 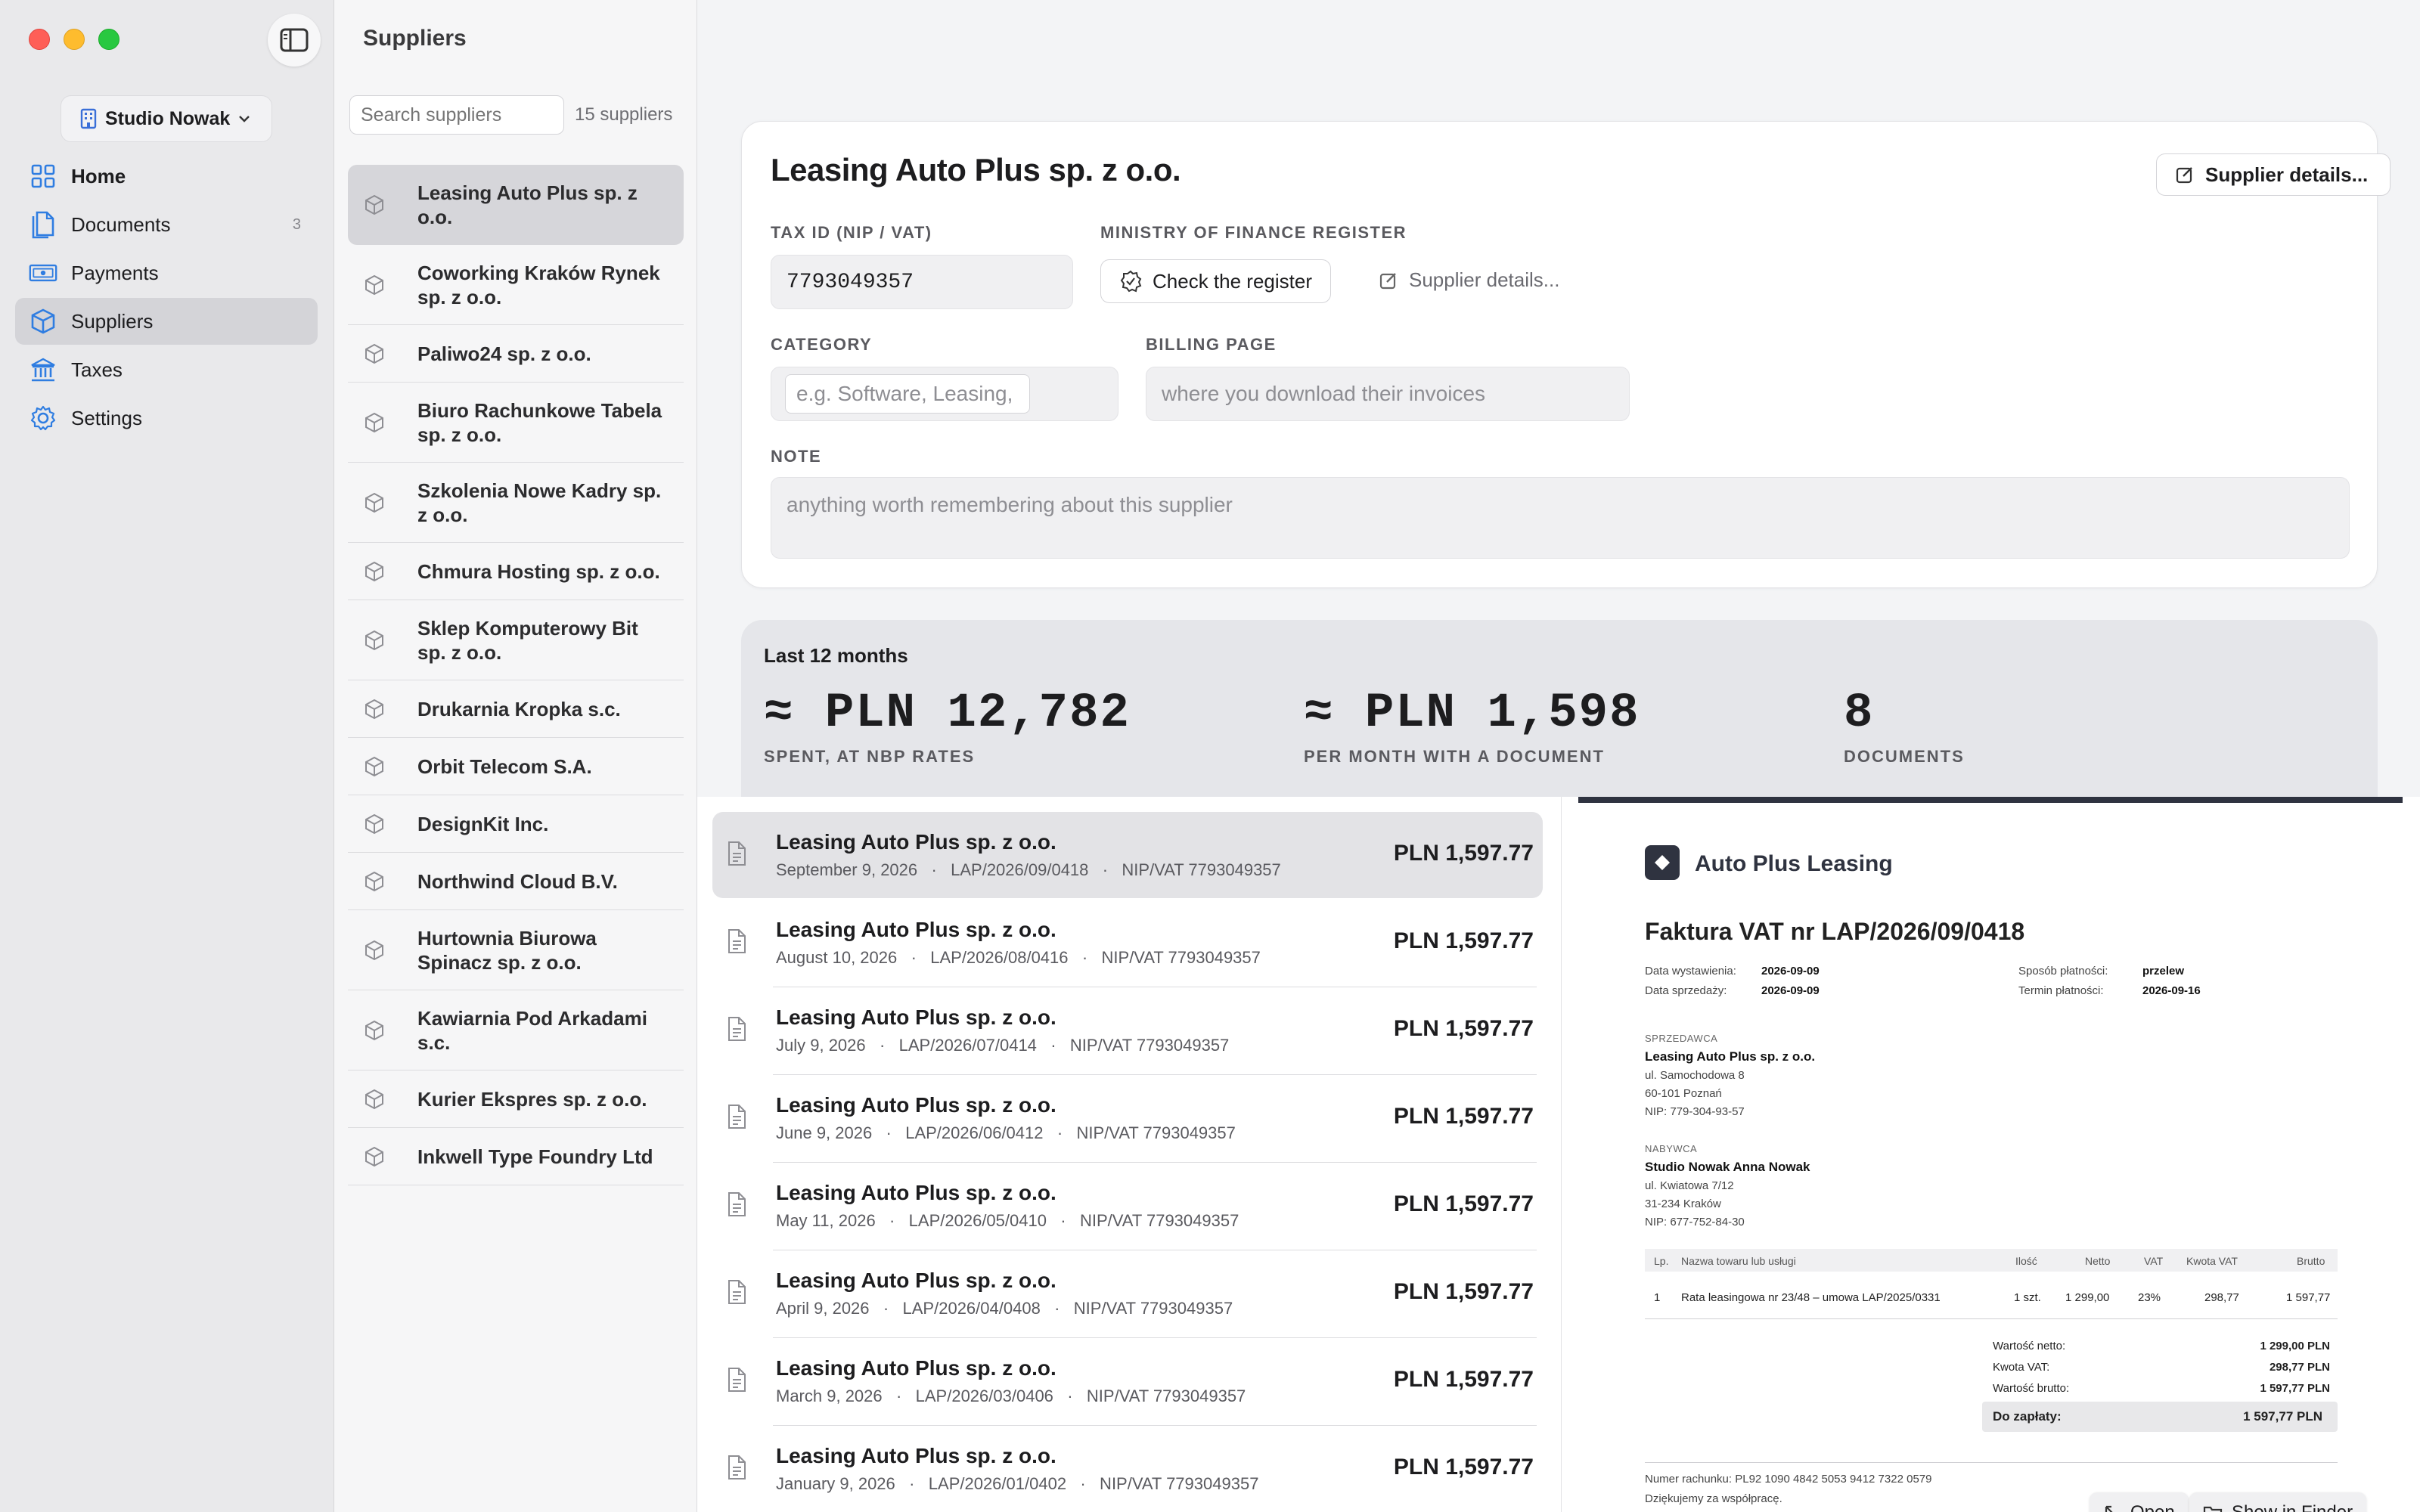 I want to click on show-in-finder-button: Show in Finder, so click(x=2278, y=1502).